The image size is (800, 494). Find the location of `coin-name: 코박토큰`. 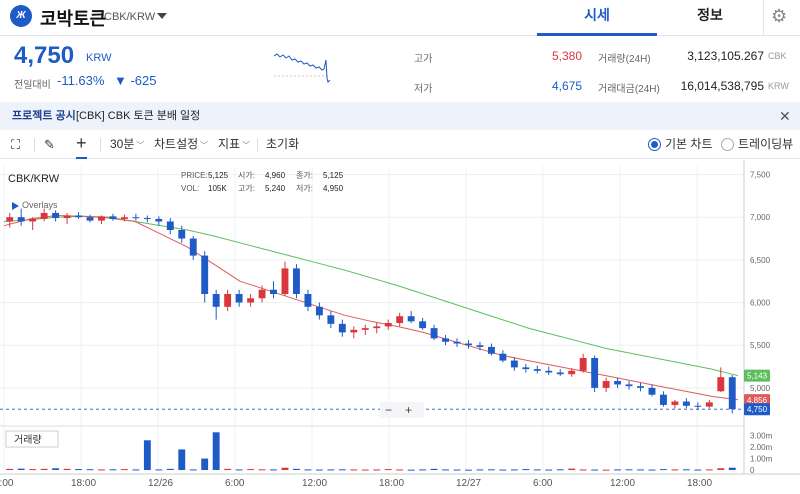

coin-name: 코박토큰 is located at coordinates (73, 18).